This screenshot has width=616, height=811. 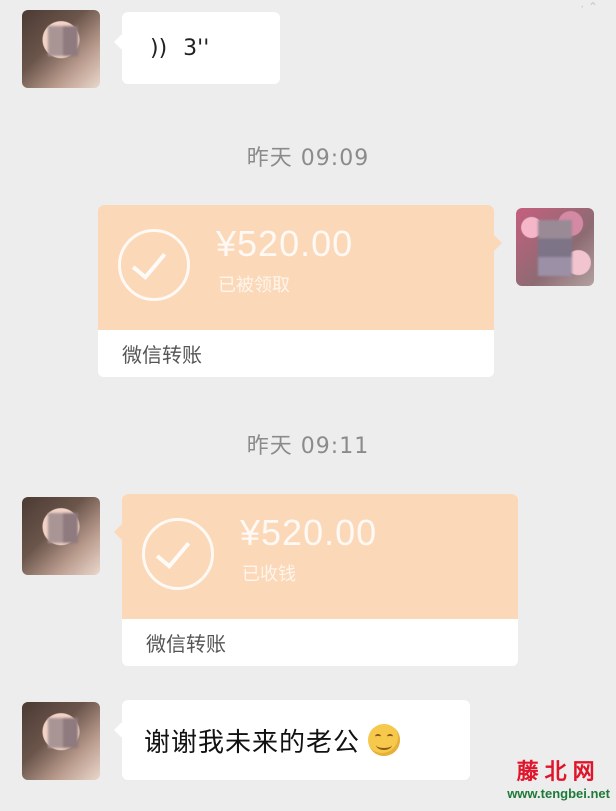 What do you see at coordinates (320, 556) in the screenshot?
I see `transfer-card-top: ¥520.00 已收钱` at bounding box center [320, 556].